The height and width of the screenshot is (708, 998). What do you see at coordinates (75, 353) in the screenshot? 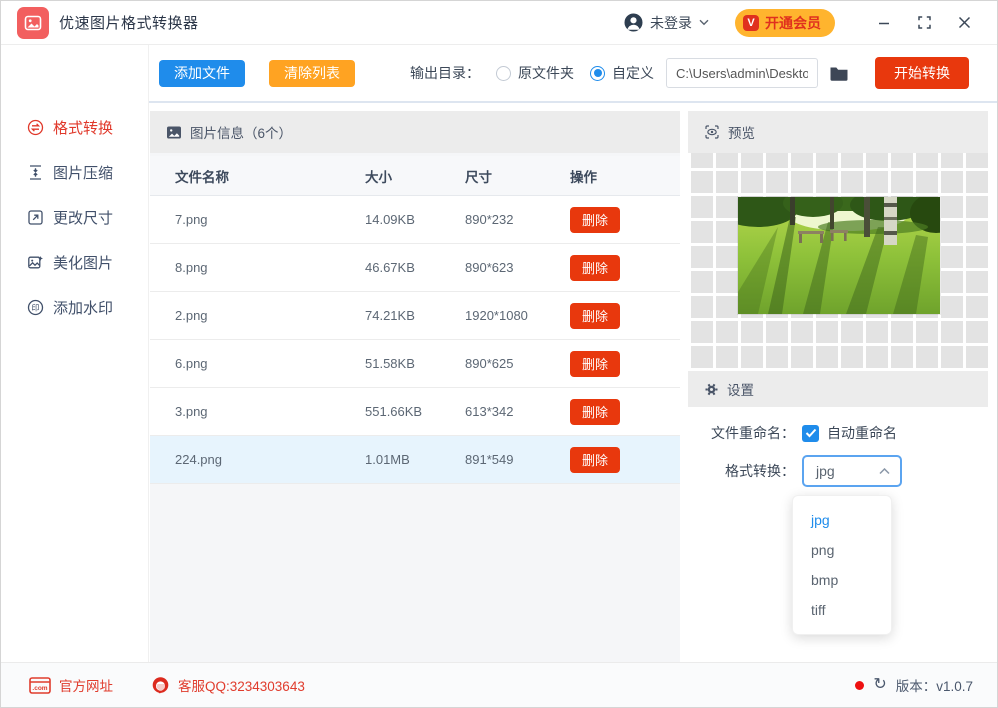
I see `sidebar-menu: 格式转换图片压缩更改尺寸美化图片印 添加水印` at bounding box center [75, 353].